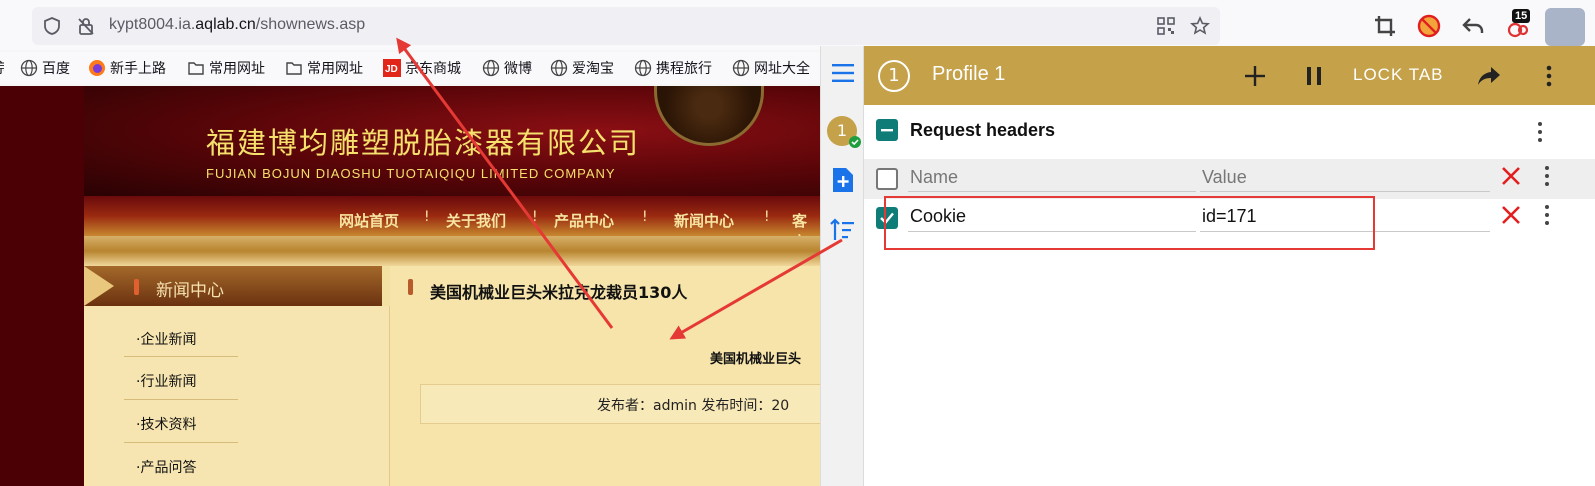 The width and height of the screenshot is (1595, 486). I want to click on bookmark-label: 百度, so click(56, 68).